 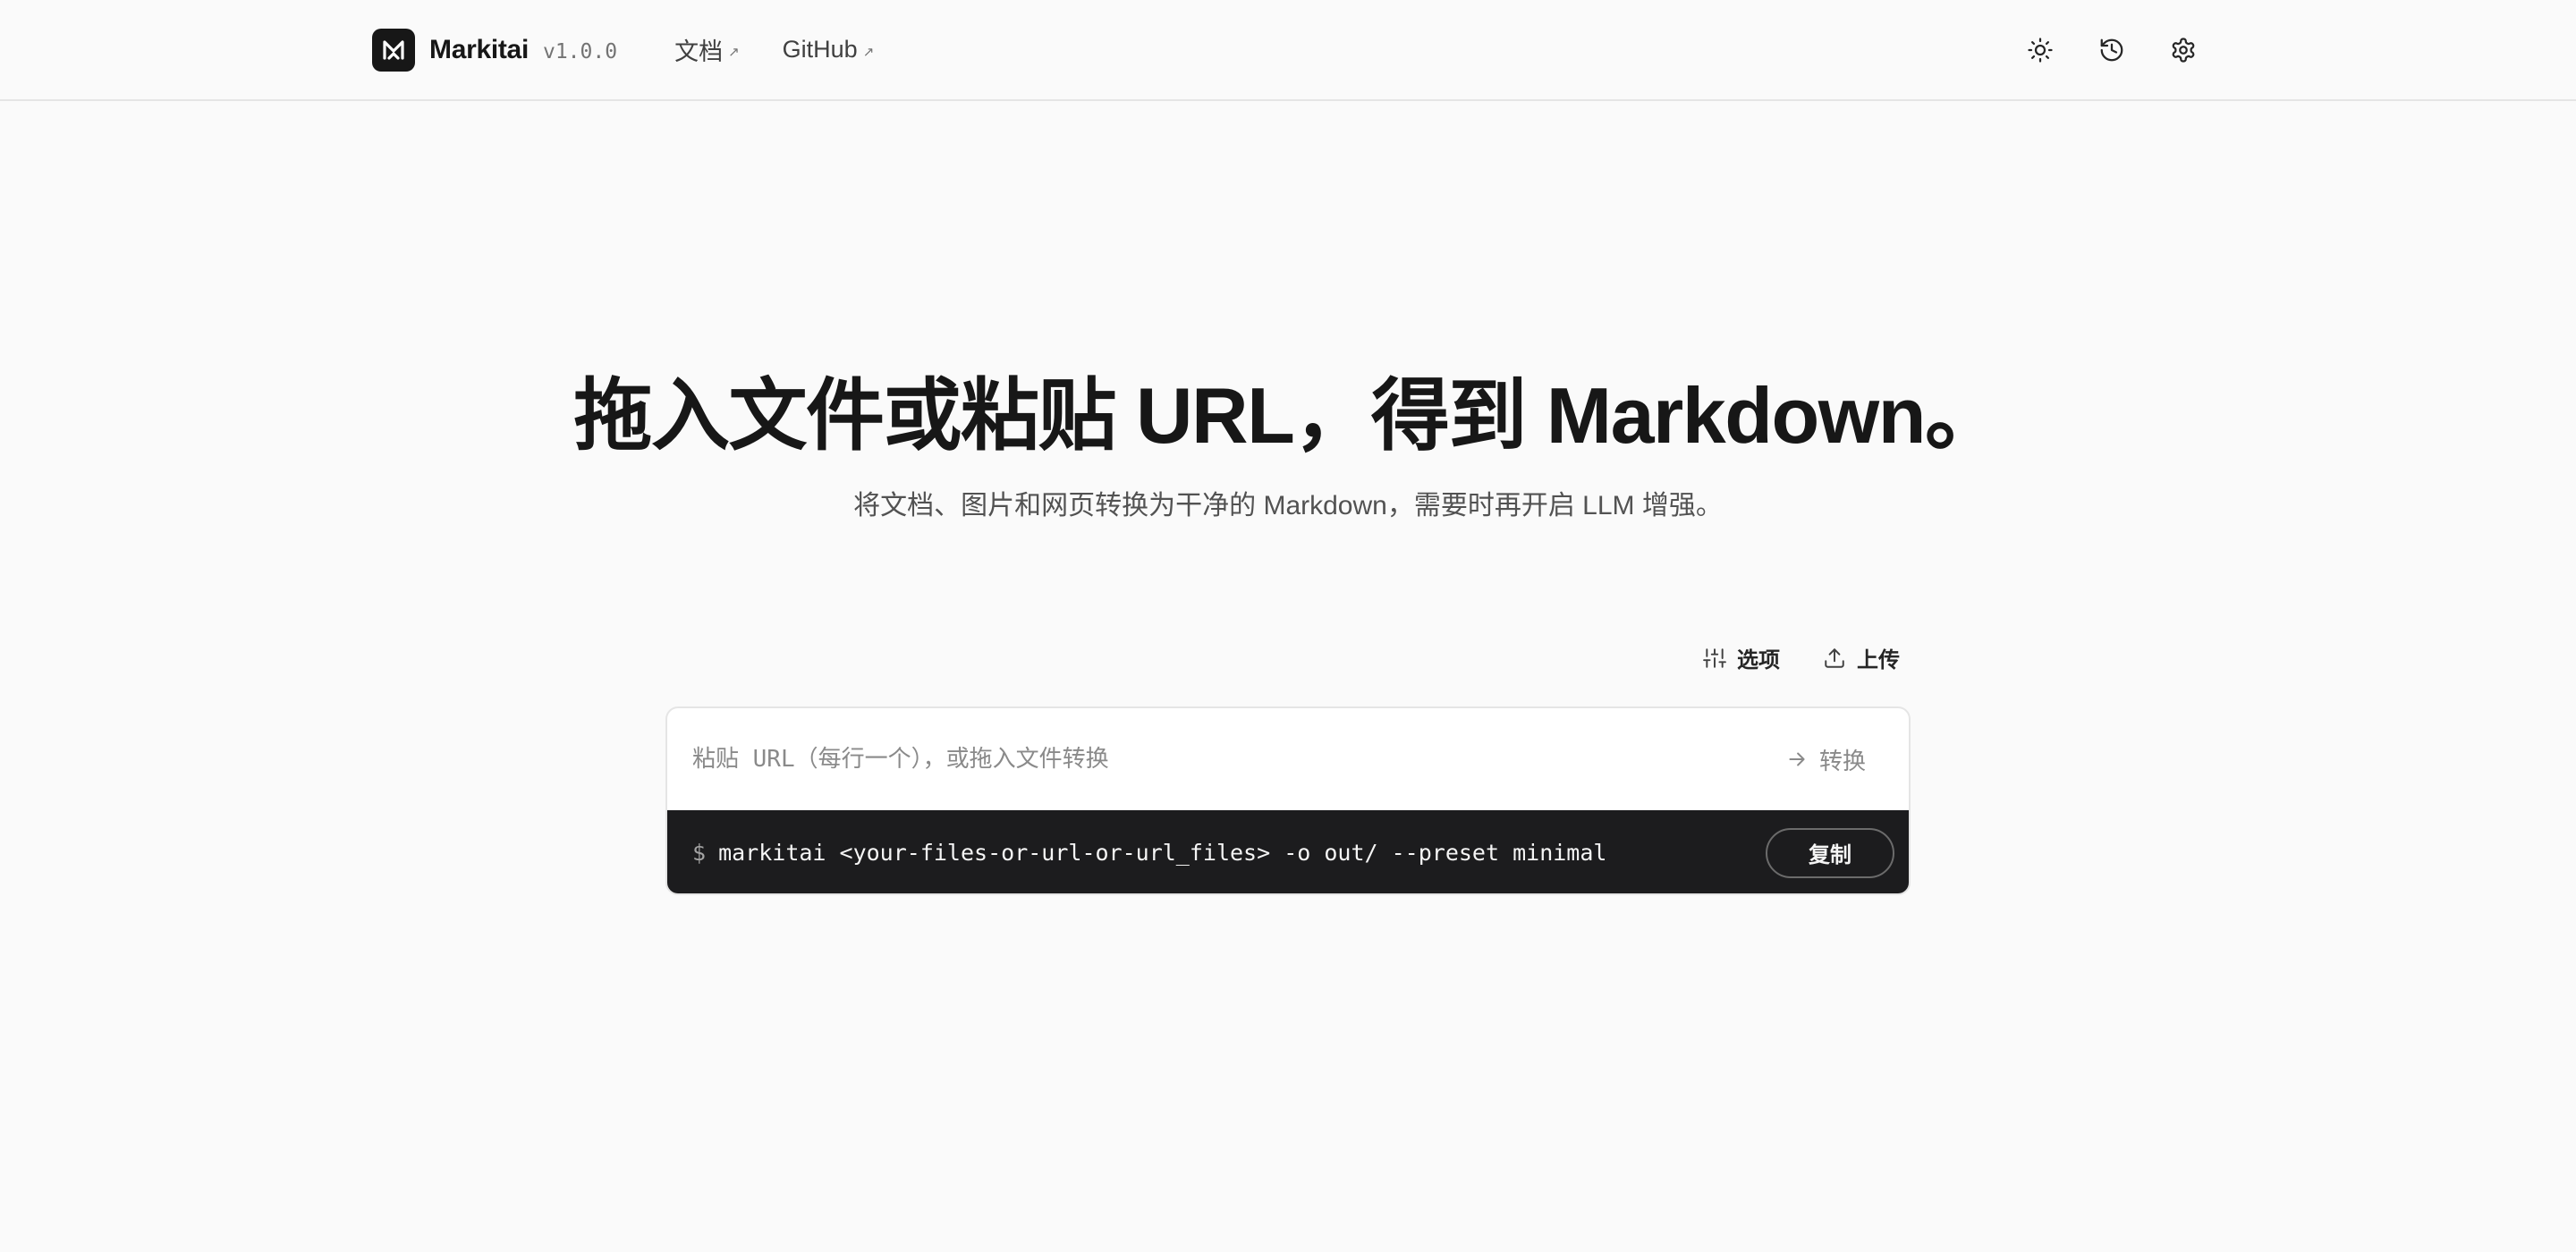 I want to click on history-button, so click(x=2111, y=50).